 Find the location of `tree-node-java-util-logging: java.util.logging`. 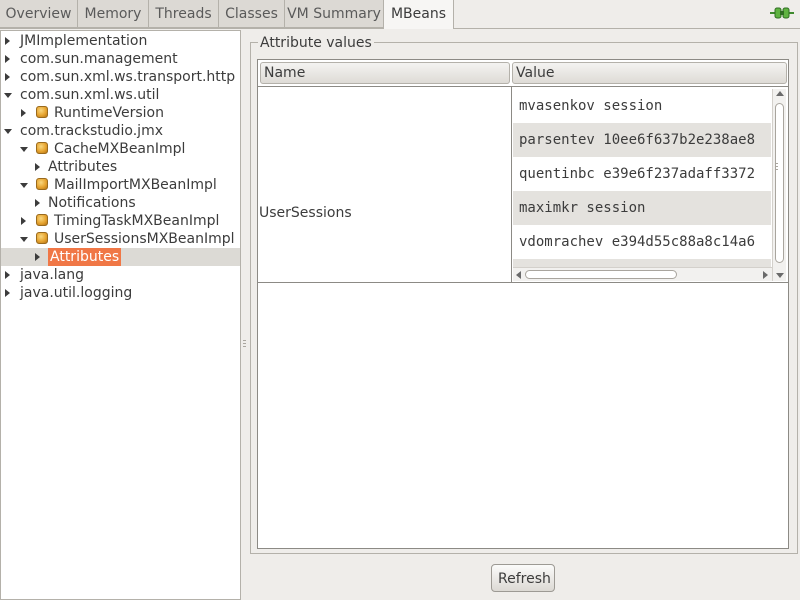

tree-node-java-util-logging: java.util.logging is located at coordinates (120, 293).